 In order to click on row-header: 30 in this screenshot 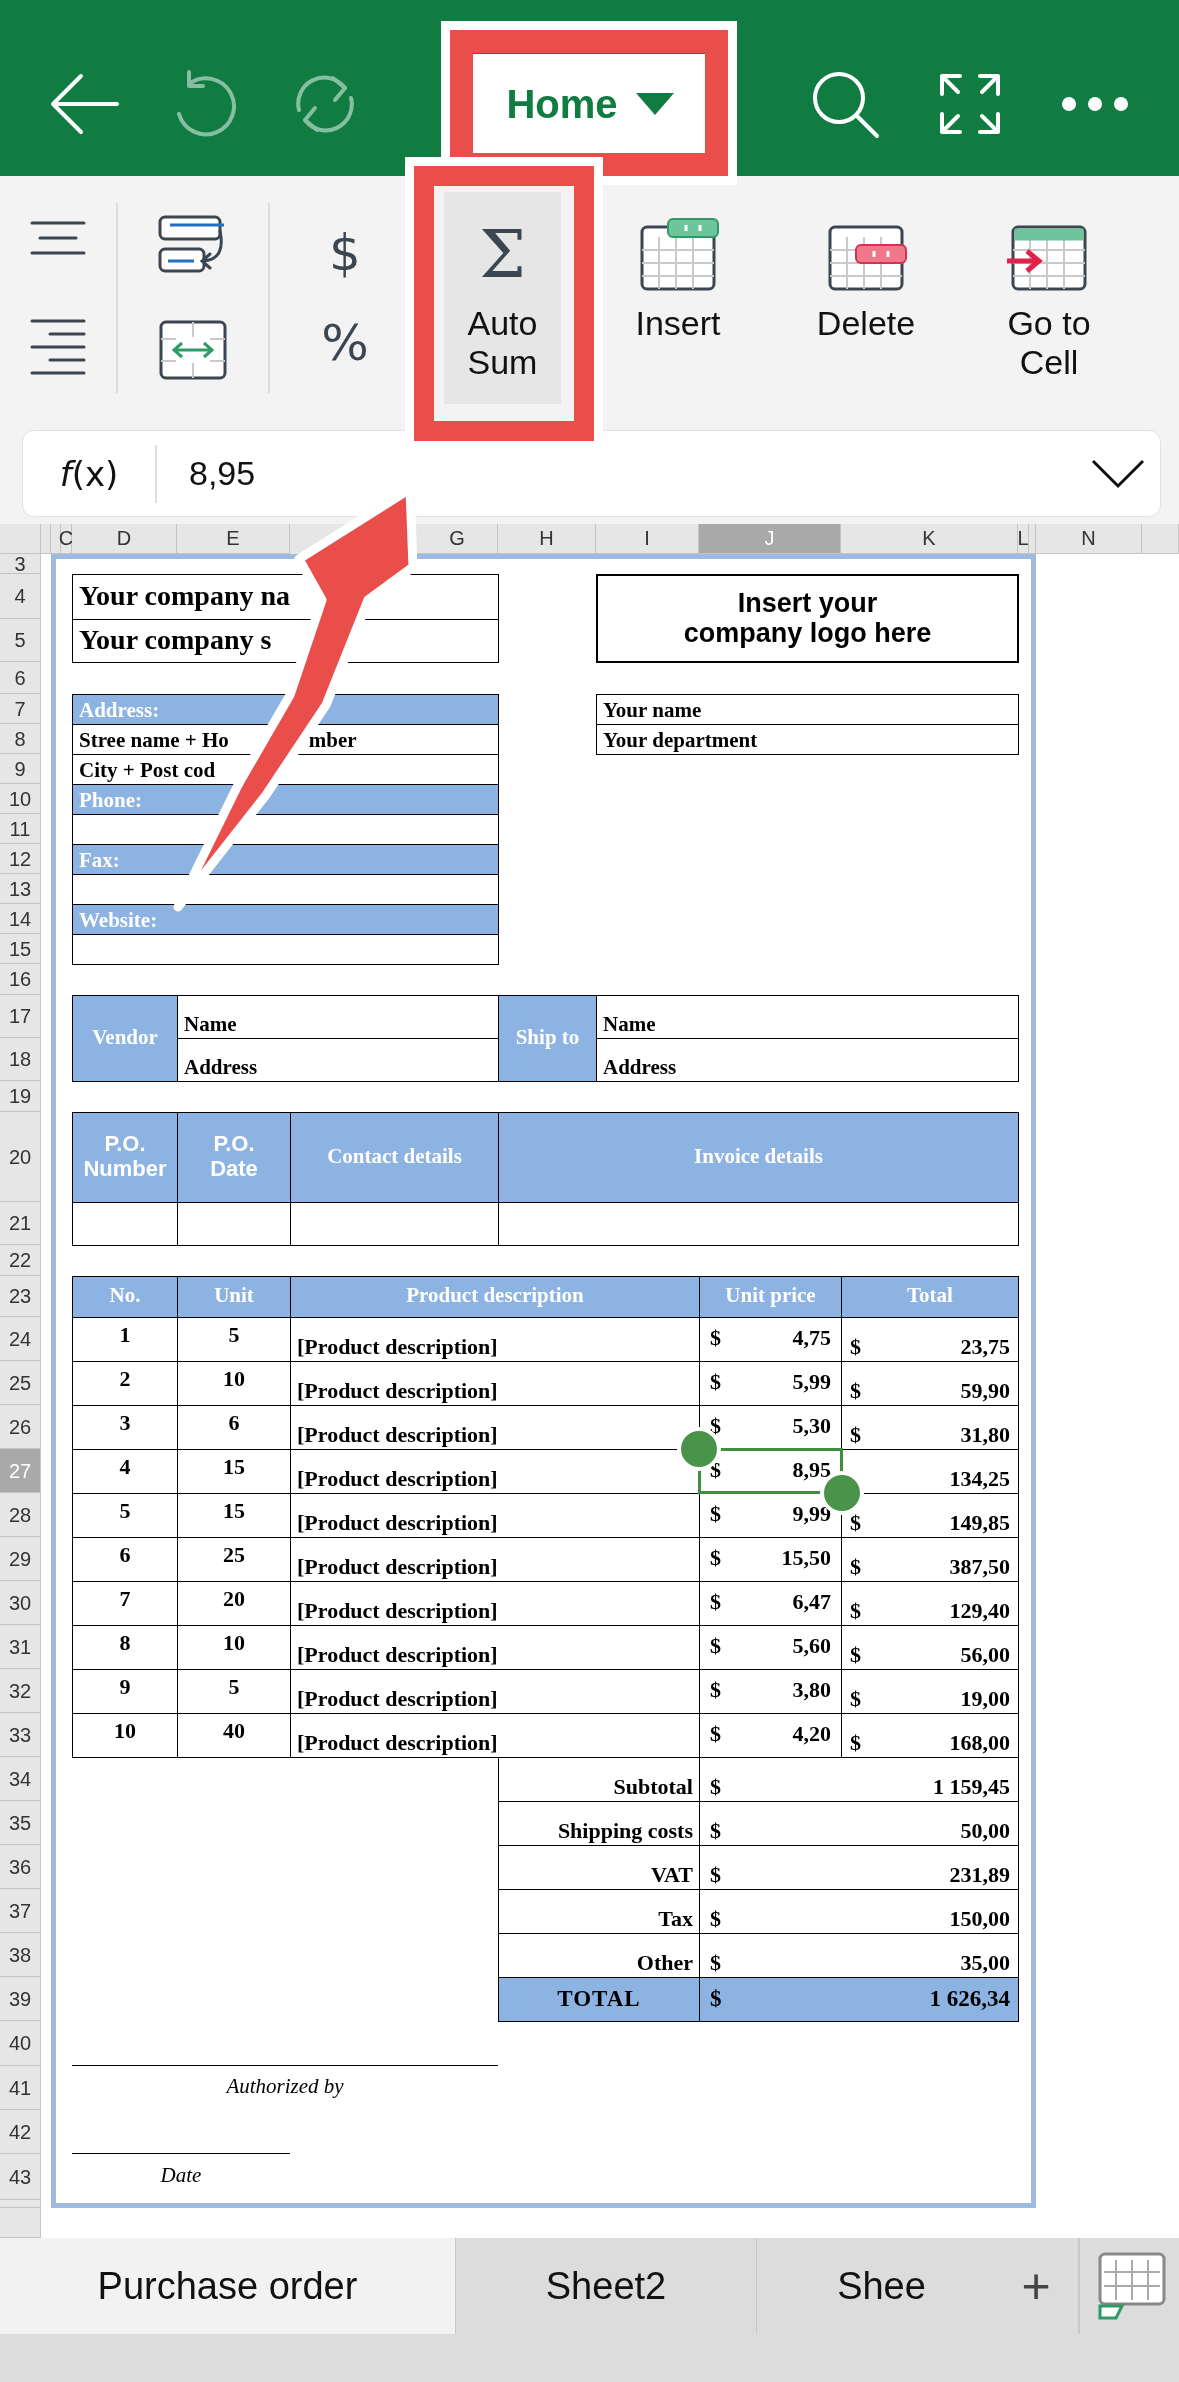, I will do `click(20, 1603)`.